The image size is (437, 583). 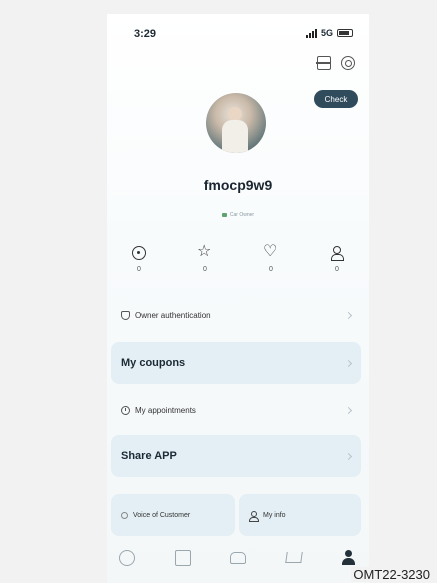 I want to click on my-appointments-item: My appointments, so click(x=236, y=410).